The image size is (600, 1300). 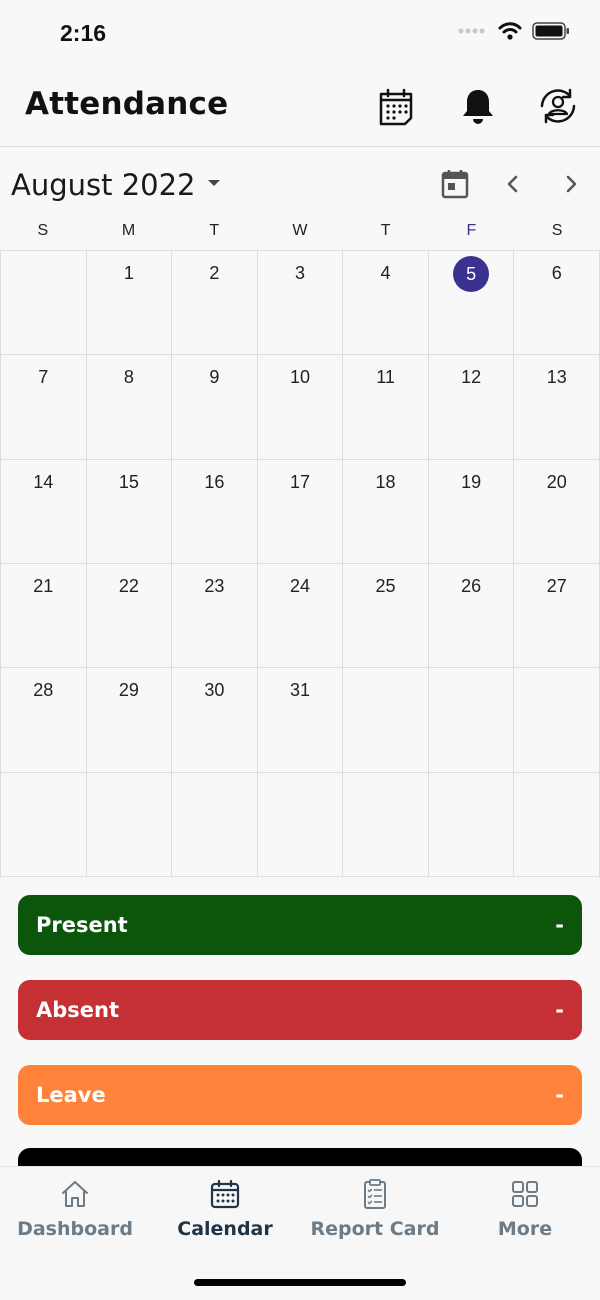 What do you see at coordinates (215, 616) in the screenshot?
I see `day-cell: 23` at bounding box center [215, 616].